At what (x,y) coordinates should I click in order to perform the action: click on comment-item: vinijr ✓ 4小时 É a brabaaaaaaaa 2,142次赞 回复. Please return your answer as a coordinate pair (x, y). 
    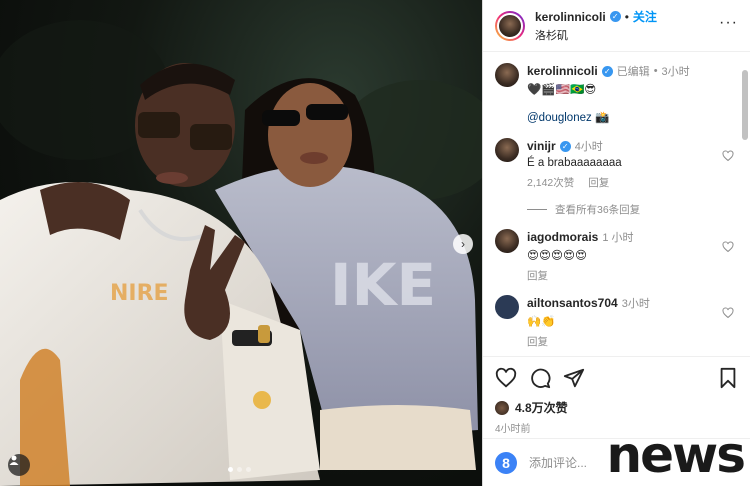
    Looking at the image, I should click on (614, 164).